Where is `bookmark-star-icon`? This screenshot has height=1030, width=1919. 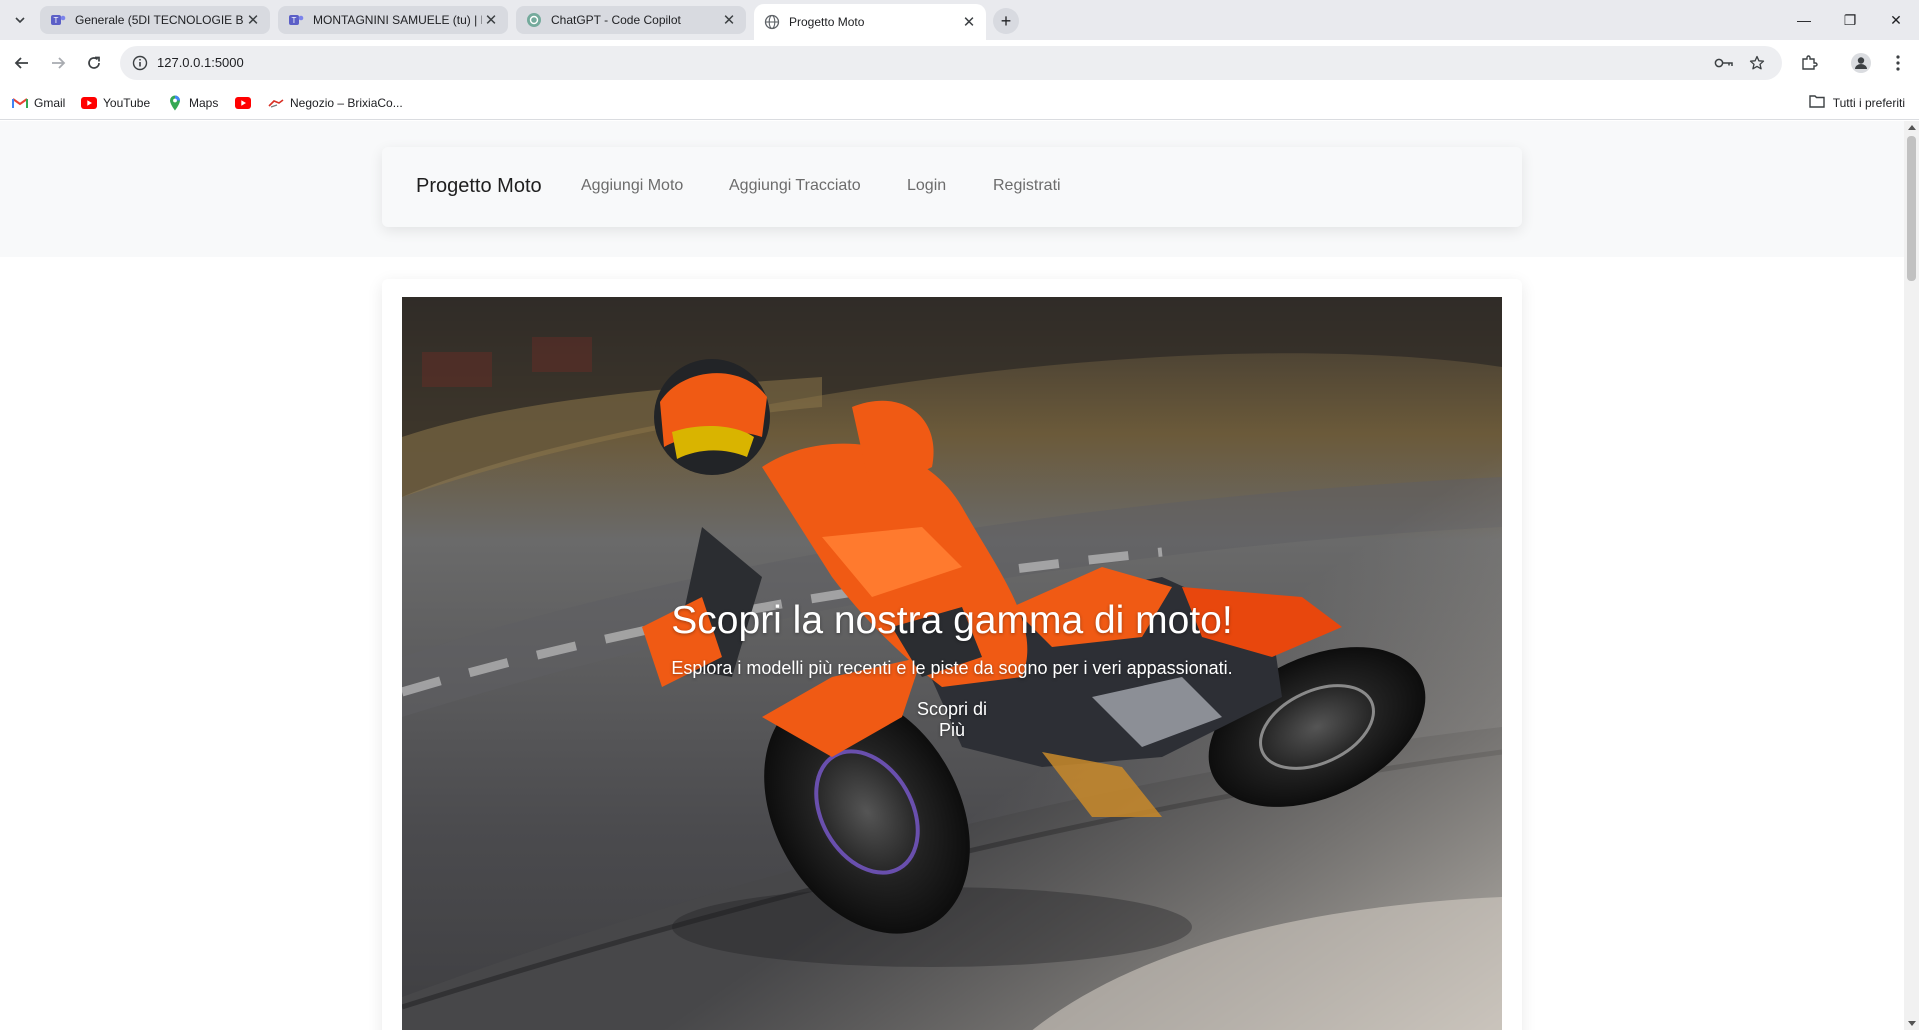 bookmark-star-icon is located at coordinates (1757, 63).